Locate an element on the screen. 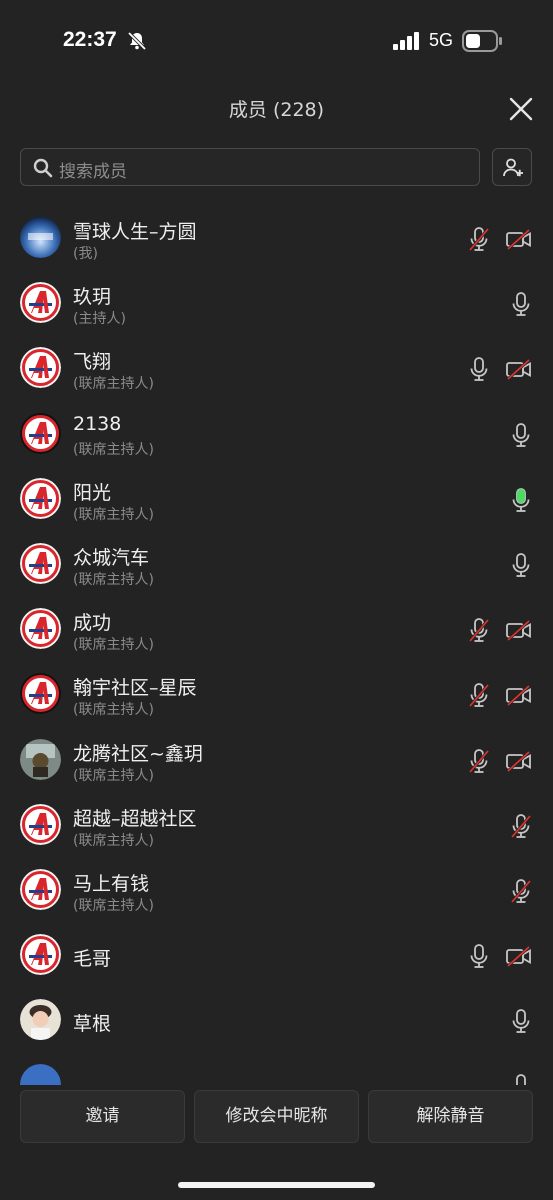 Image resolution: width=553 pixels, height=1200 pixels. member-name: 2138 is located at coordinates (97, 423).